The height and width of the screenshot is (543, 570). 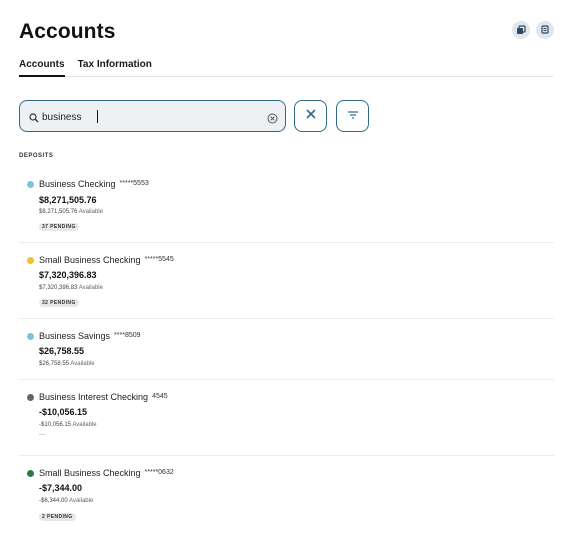 I want to click on tab-accounts: Accounts, so click(x=42, y=68).